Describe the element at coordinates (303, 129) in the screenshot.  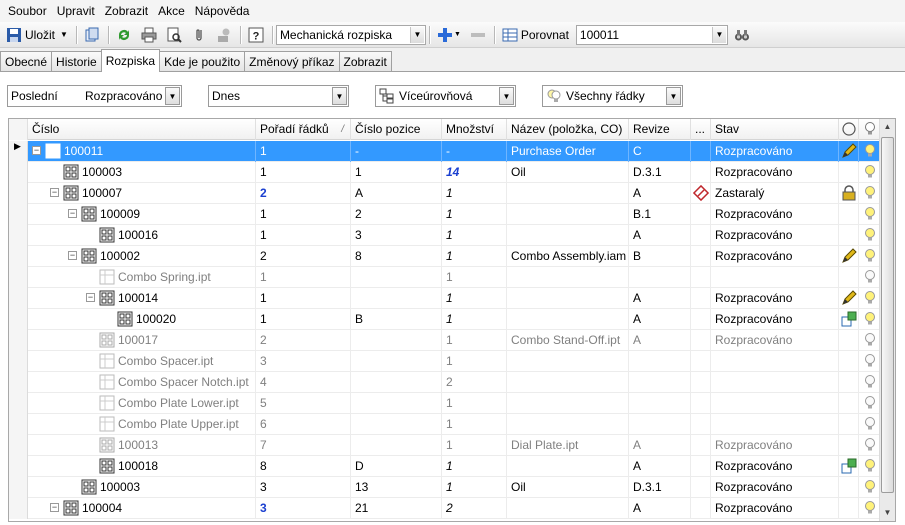
I see `col-poradi: Pořadí řádků /` at that location.